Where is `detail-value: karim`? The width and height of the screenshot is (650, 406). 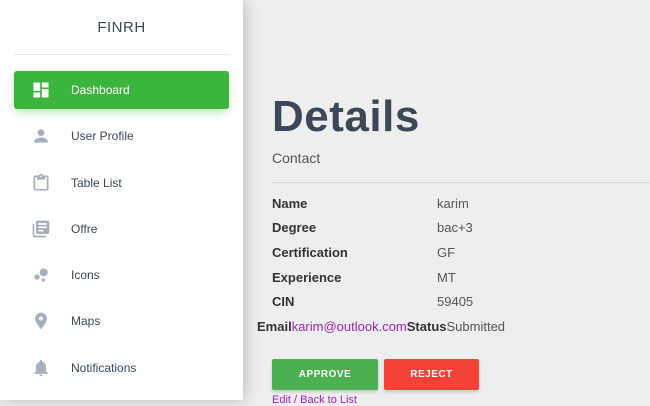
detail-value: karim is located at coordinates (453, 203).